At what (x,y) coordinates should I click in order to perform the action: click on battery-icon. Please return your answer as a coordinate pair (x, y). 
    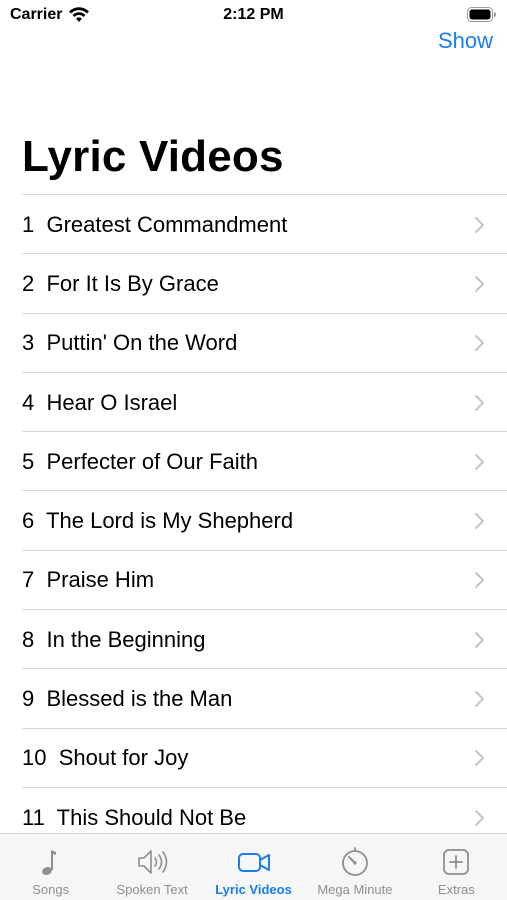
    Looking at the image, I should click on (481, 14).